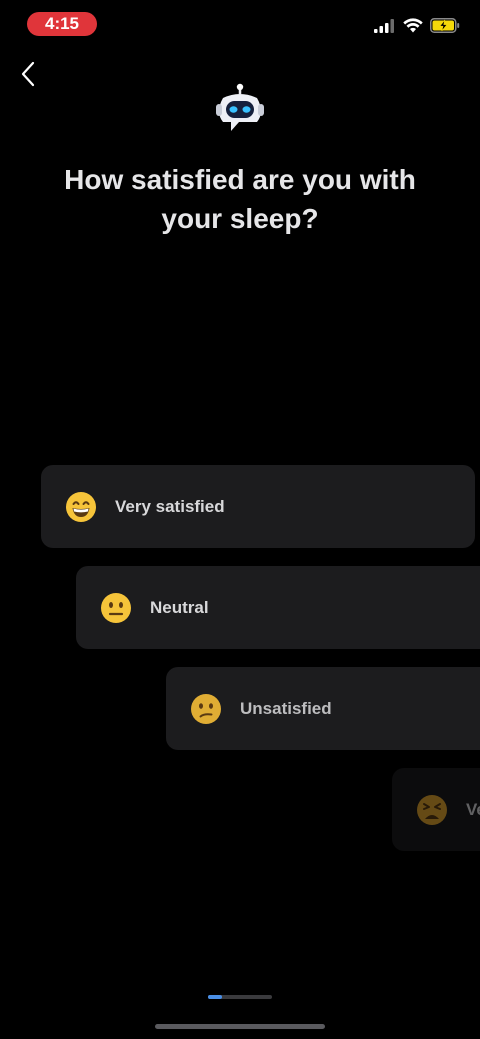 The image size is (480, 1039). Describe the element at coordinates (278, 607) in the screenshot. I see `option-neutral: Neutral` at that location.